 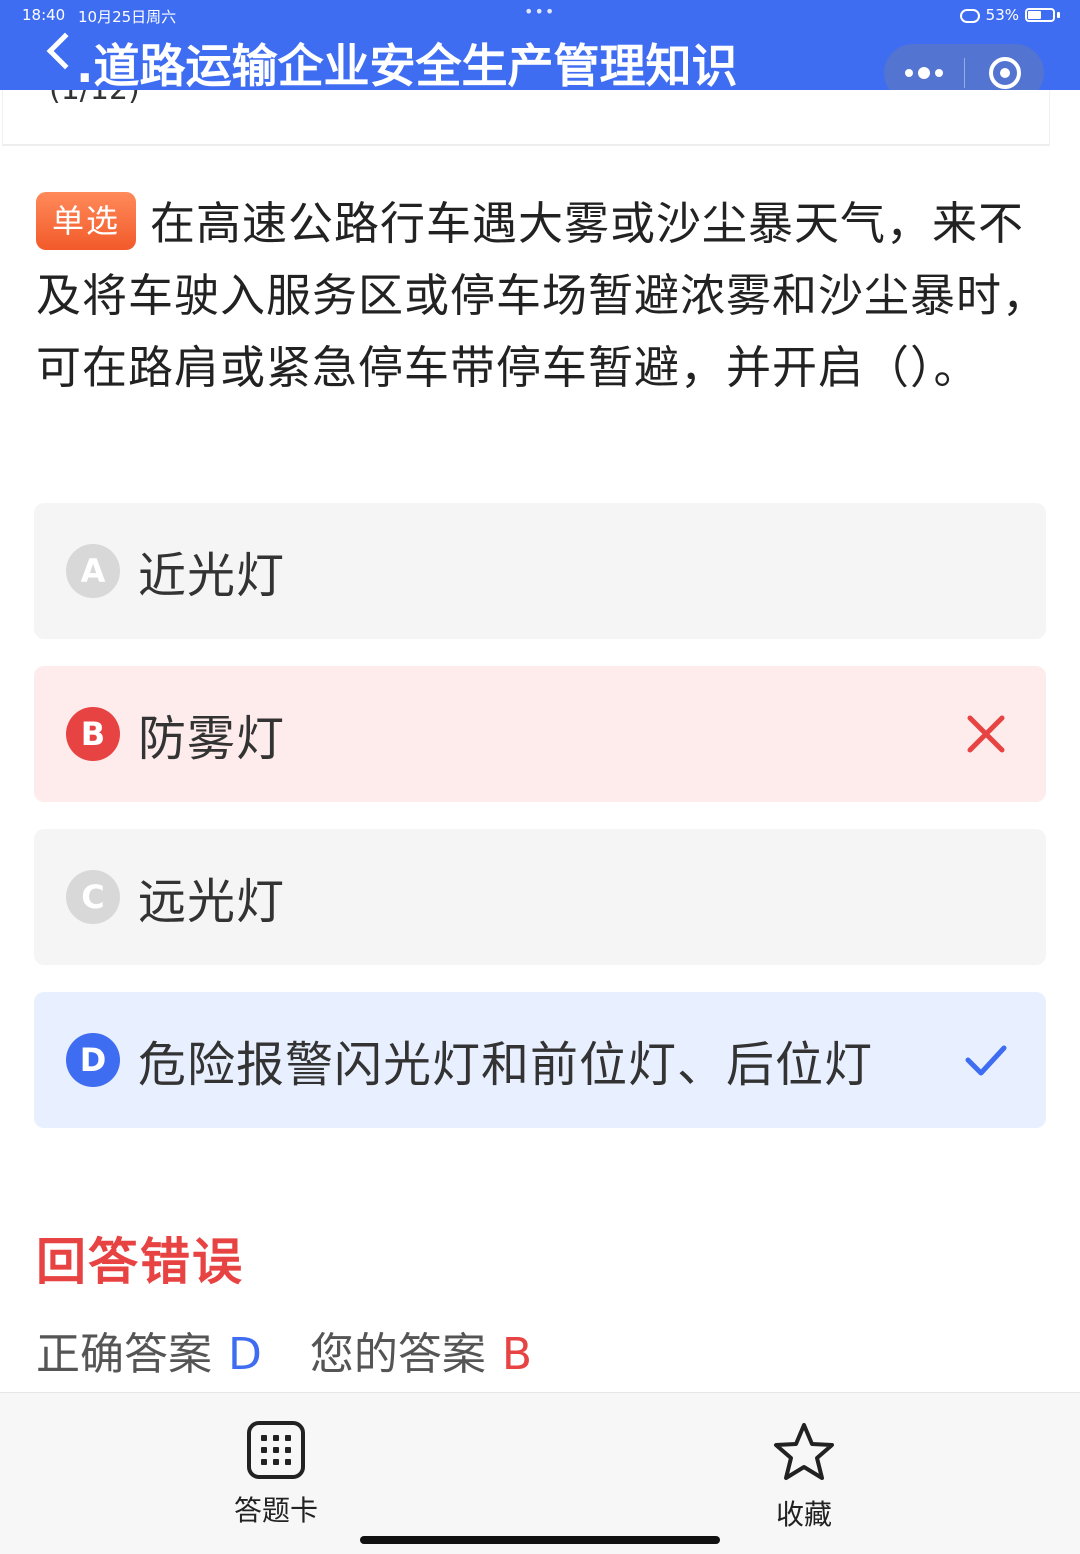 I want to click on option-text: 远光灯, so click(x=212, y=902).